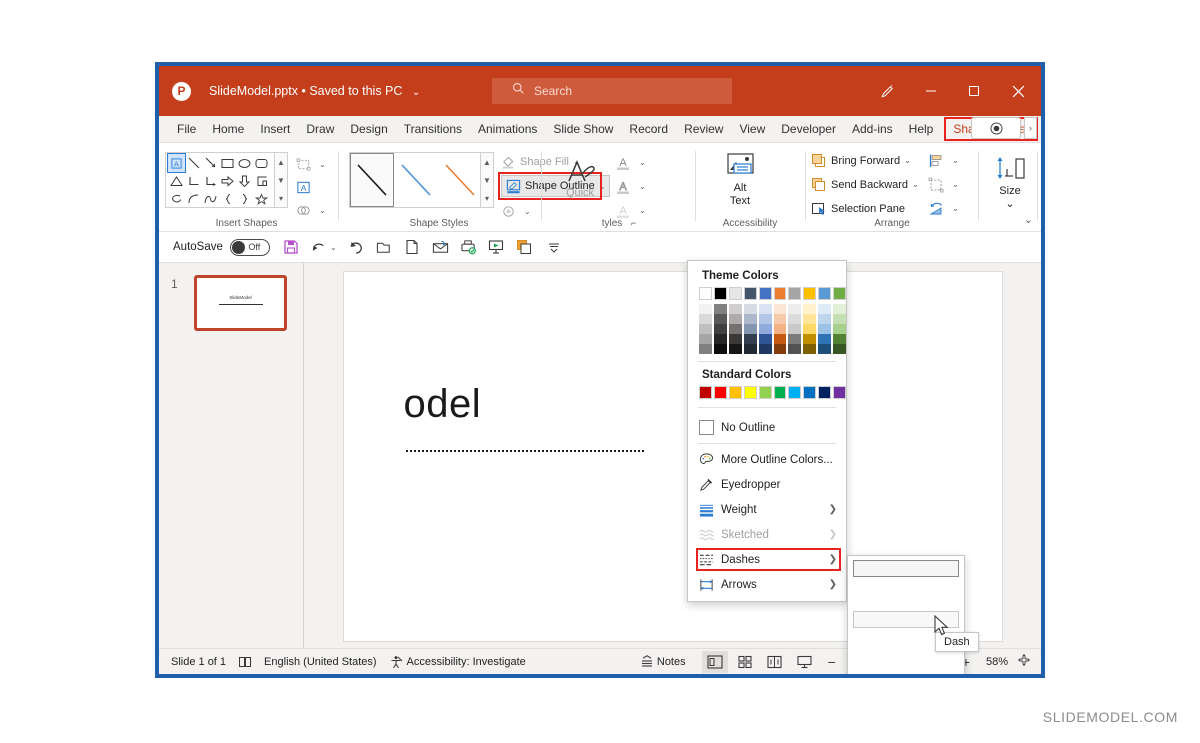  Describe the element at coordinates (906, 602) in the screenshot. I see `dash-option-square-dot` at that location.